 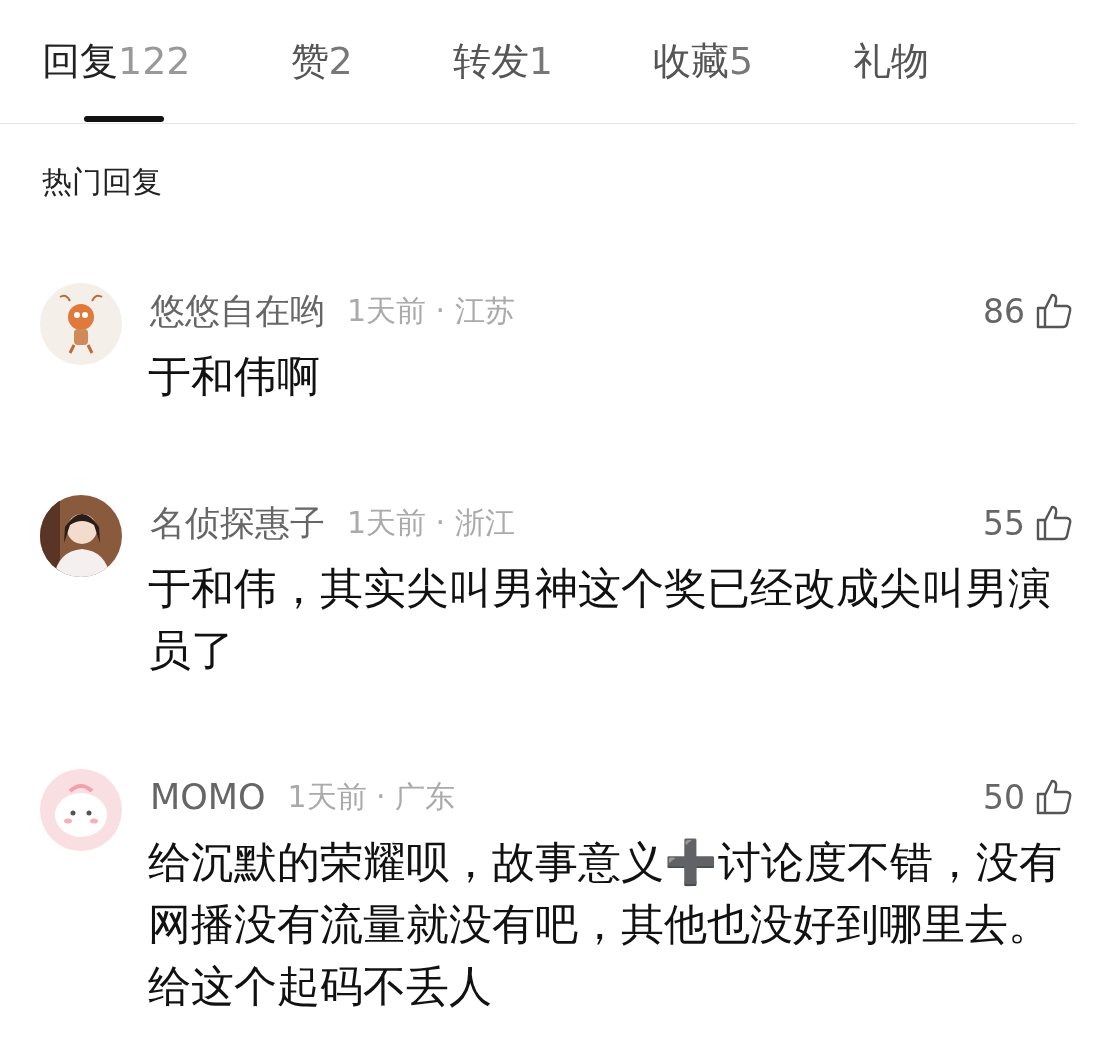 What do you see at coordinates (371, 796) in the screenshot?
I see `comment-meta: 1天前 · 广东` at bounding box center [371, 796].